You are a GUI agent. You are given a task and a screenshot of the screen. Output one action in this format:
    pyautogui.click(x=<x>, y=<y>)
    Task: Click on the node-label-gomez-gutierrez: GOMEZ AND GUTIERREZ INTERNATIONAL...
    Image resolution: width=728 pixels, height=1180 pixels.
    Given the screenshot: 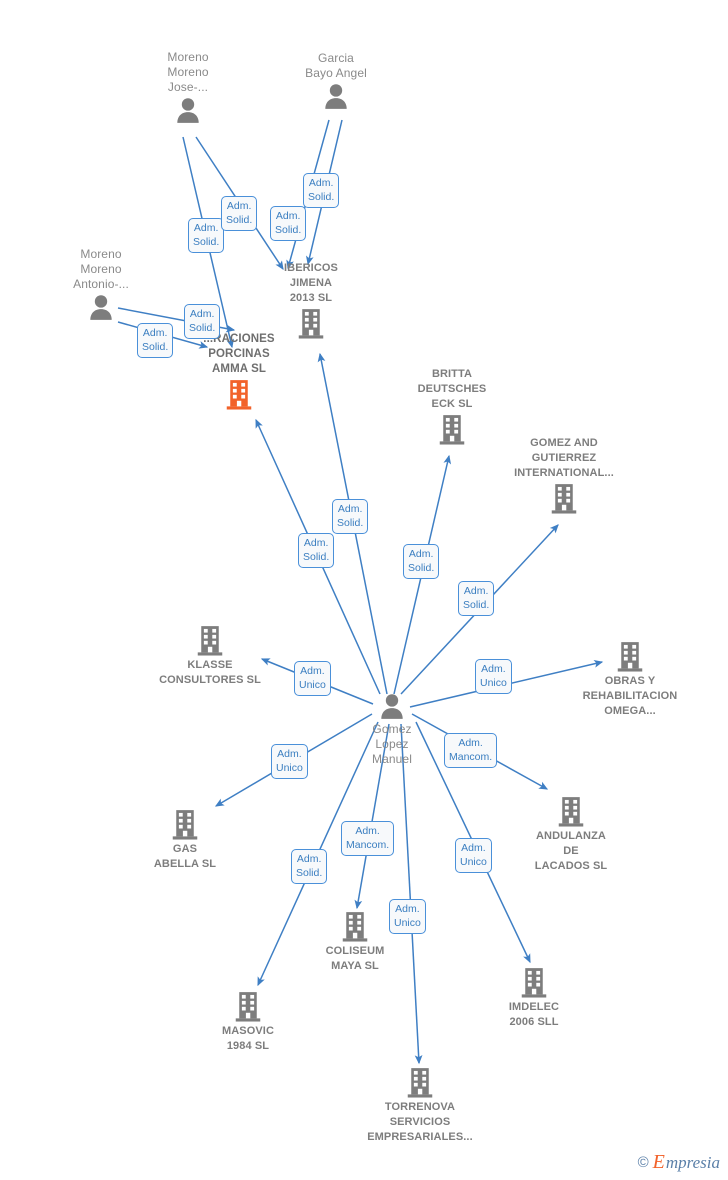 What is the action you would take?
    pyautogui.click(x=564, y=458)
    